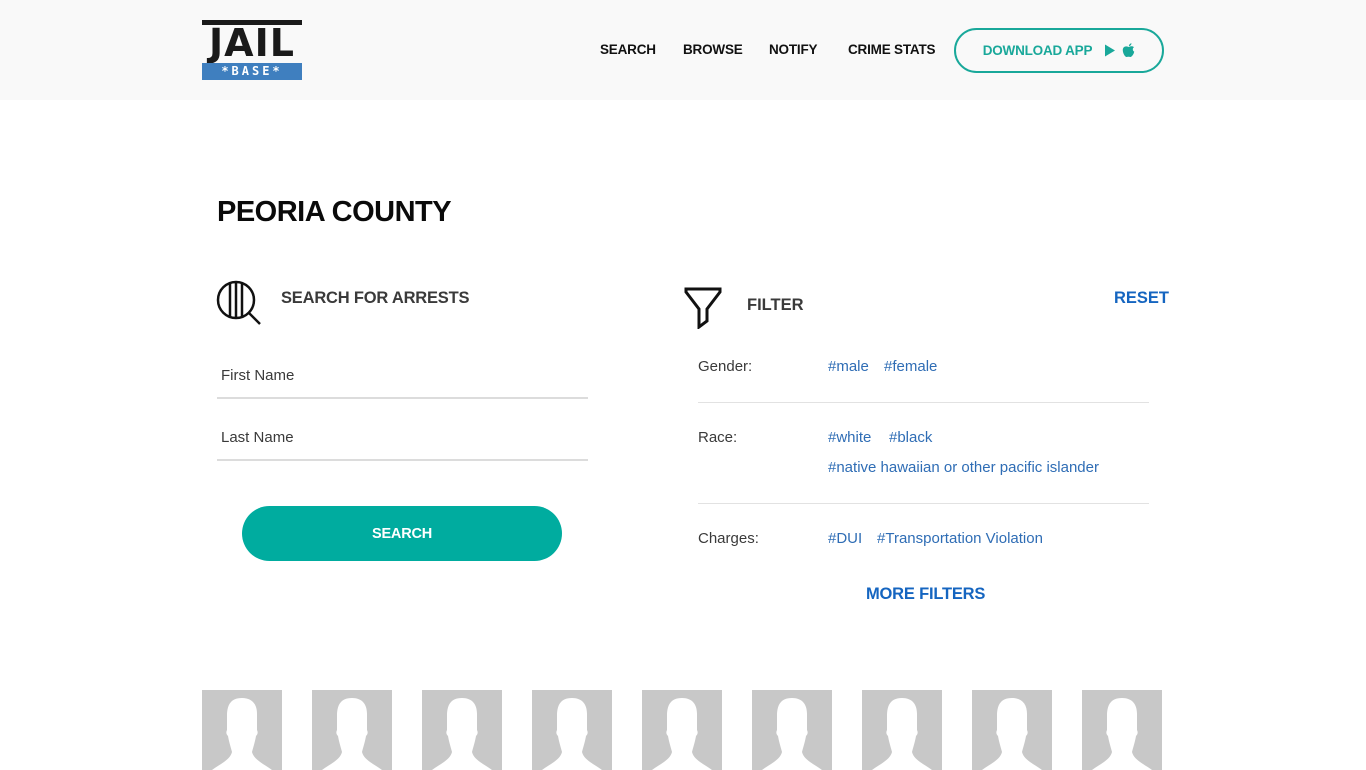 This screenshot has height=770, width=1366. What do you see at coordinates (891, 49) in the screenshot?
I see `nav-crime-stats: CRIME STATS` at bounding box center [891, 49].